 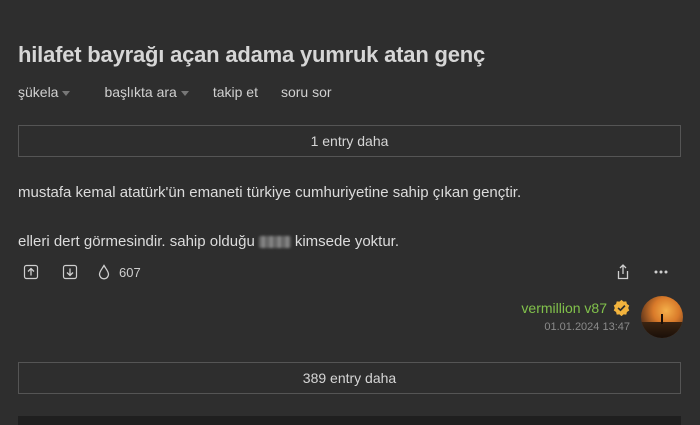 What do you see at coordinates (130, 272) in the screenshot?
I see `favorite-count: 607` at bounding box center [130, 272].